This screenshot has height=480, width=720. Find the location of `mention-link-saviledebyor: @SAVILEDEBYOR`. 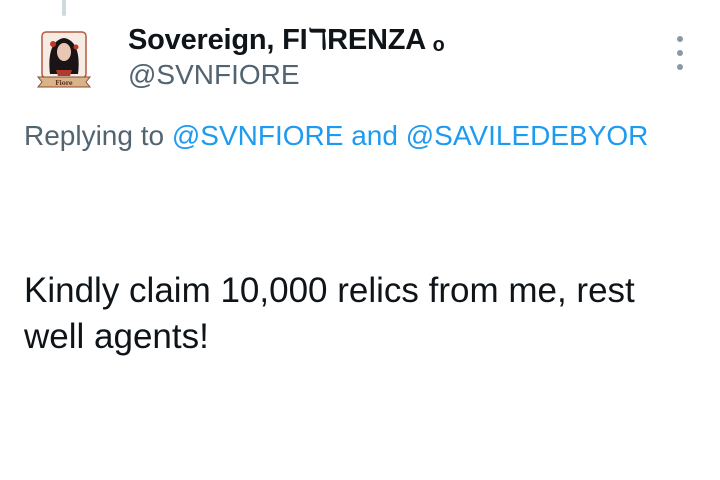

mention-link-saviledebyor: @SAVILEDEBYOR is located at coordinates (527, 135).